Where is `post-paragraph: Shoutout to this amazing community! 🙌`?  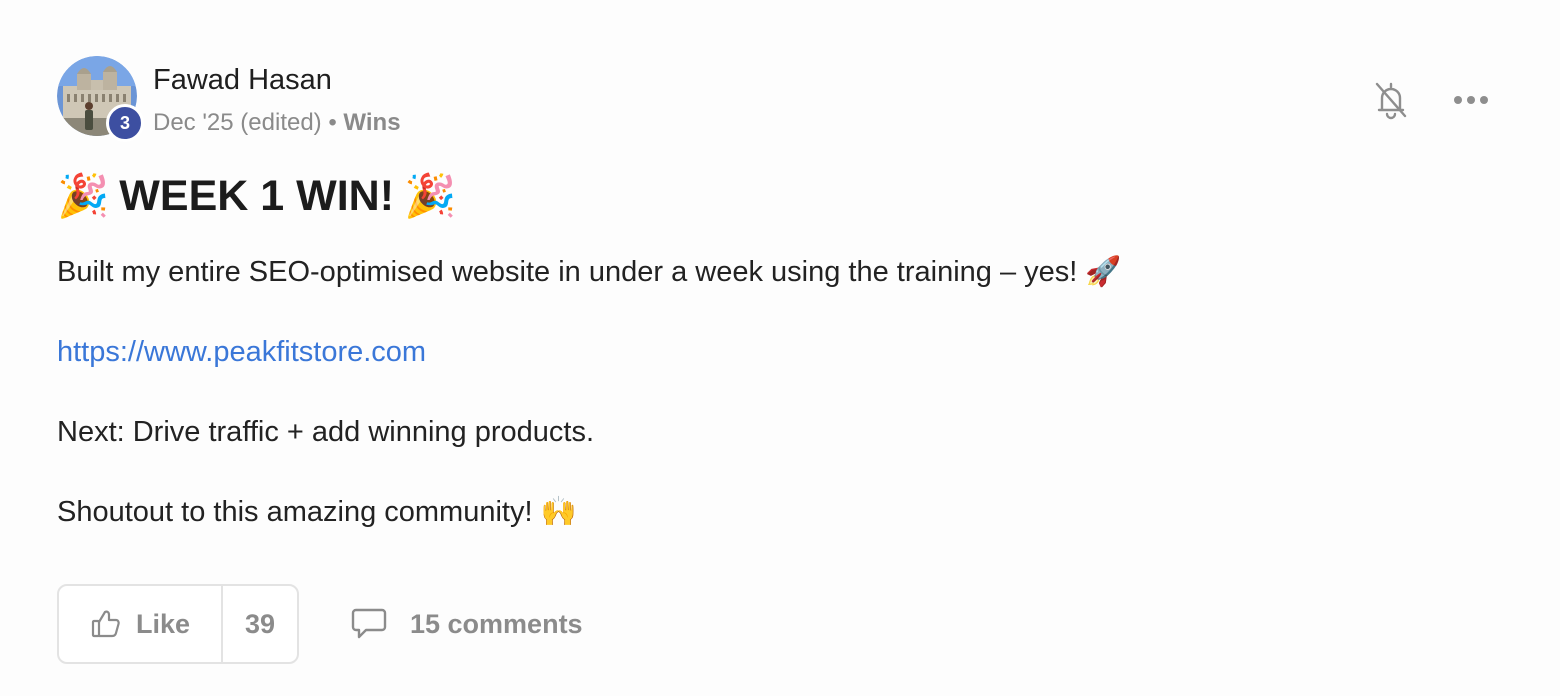
post-paragraph: Shoutout to this amazing community! 🙌 is located at coordinates (317, 512).